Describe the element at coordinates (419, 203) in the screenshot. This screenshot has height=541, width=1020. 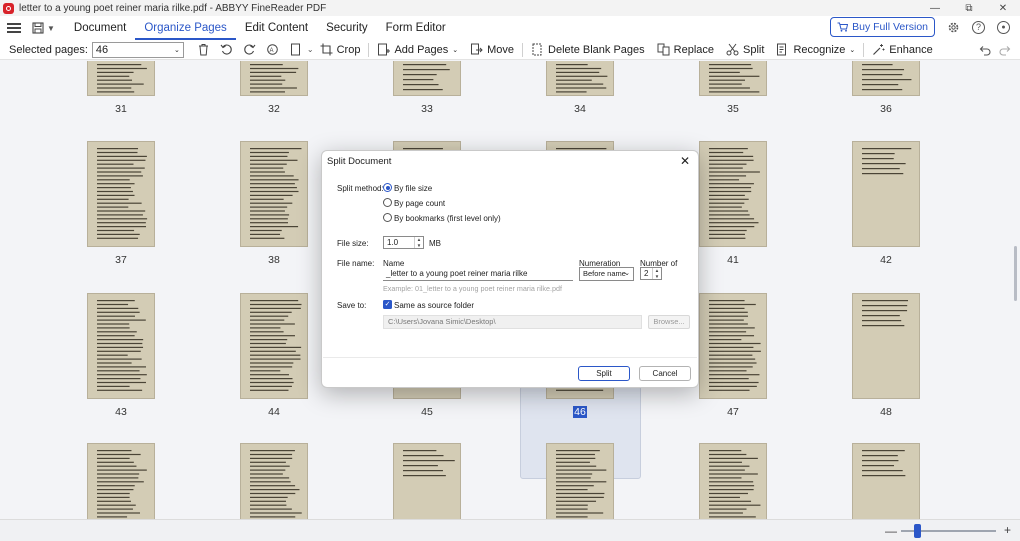
I see `option-by-page-count-label: By page count` at that location.